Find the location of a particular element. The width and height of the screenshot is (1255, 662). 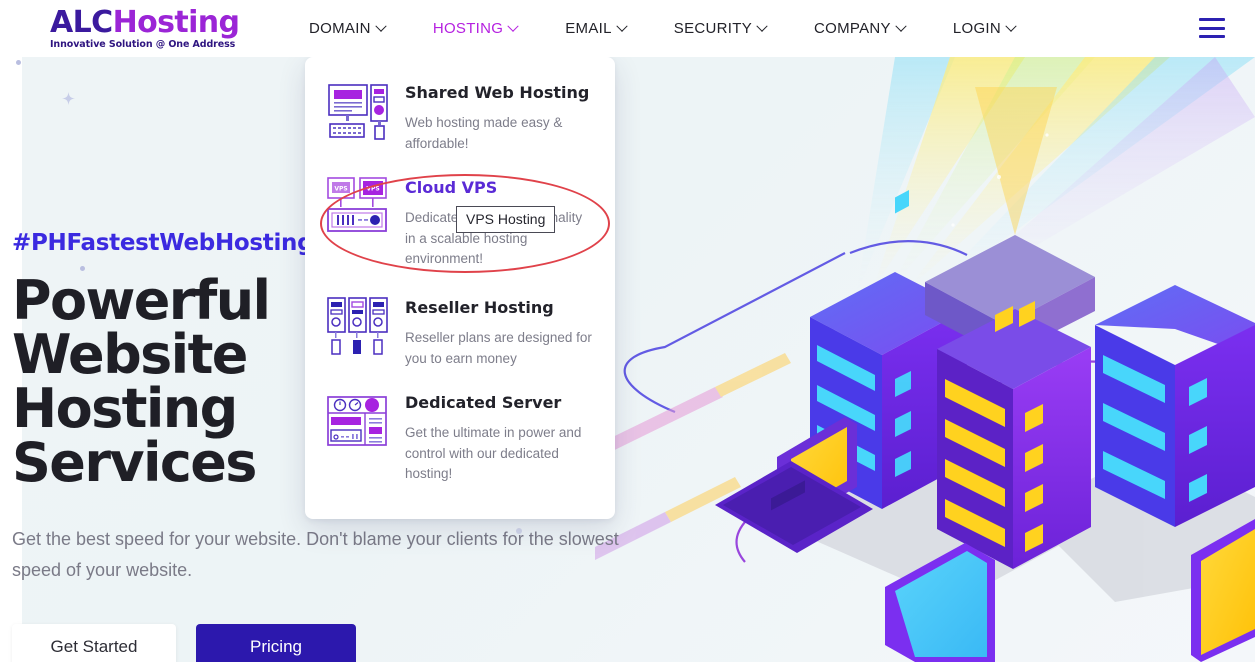

nav-item-company: COMPANY is located at coordinates (859, 28).